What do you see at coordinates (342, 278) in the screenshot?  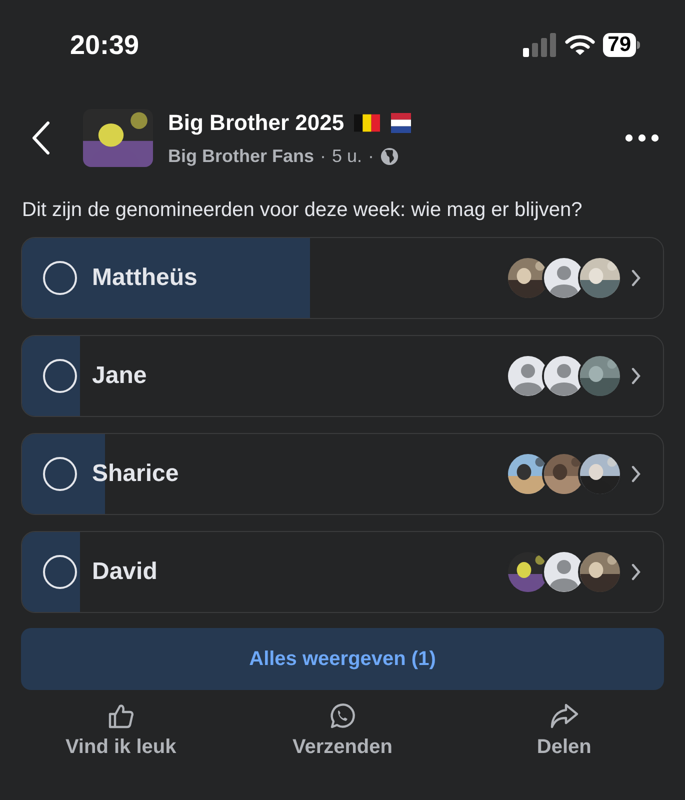 I see `poll-option: Mattheüs` at bounding box center [342, 278].